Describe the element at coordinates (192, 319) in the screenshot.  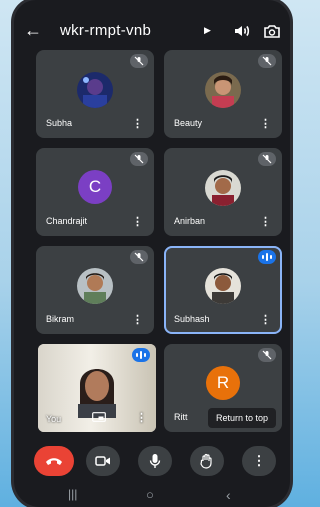
I see `participant-name: Subhash` at that location.